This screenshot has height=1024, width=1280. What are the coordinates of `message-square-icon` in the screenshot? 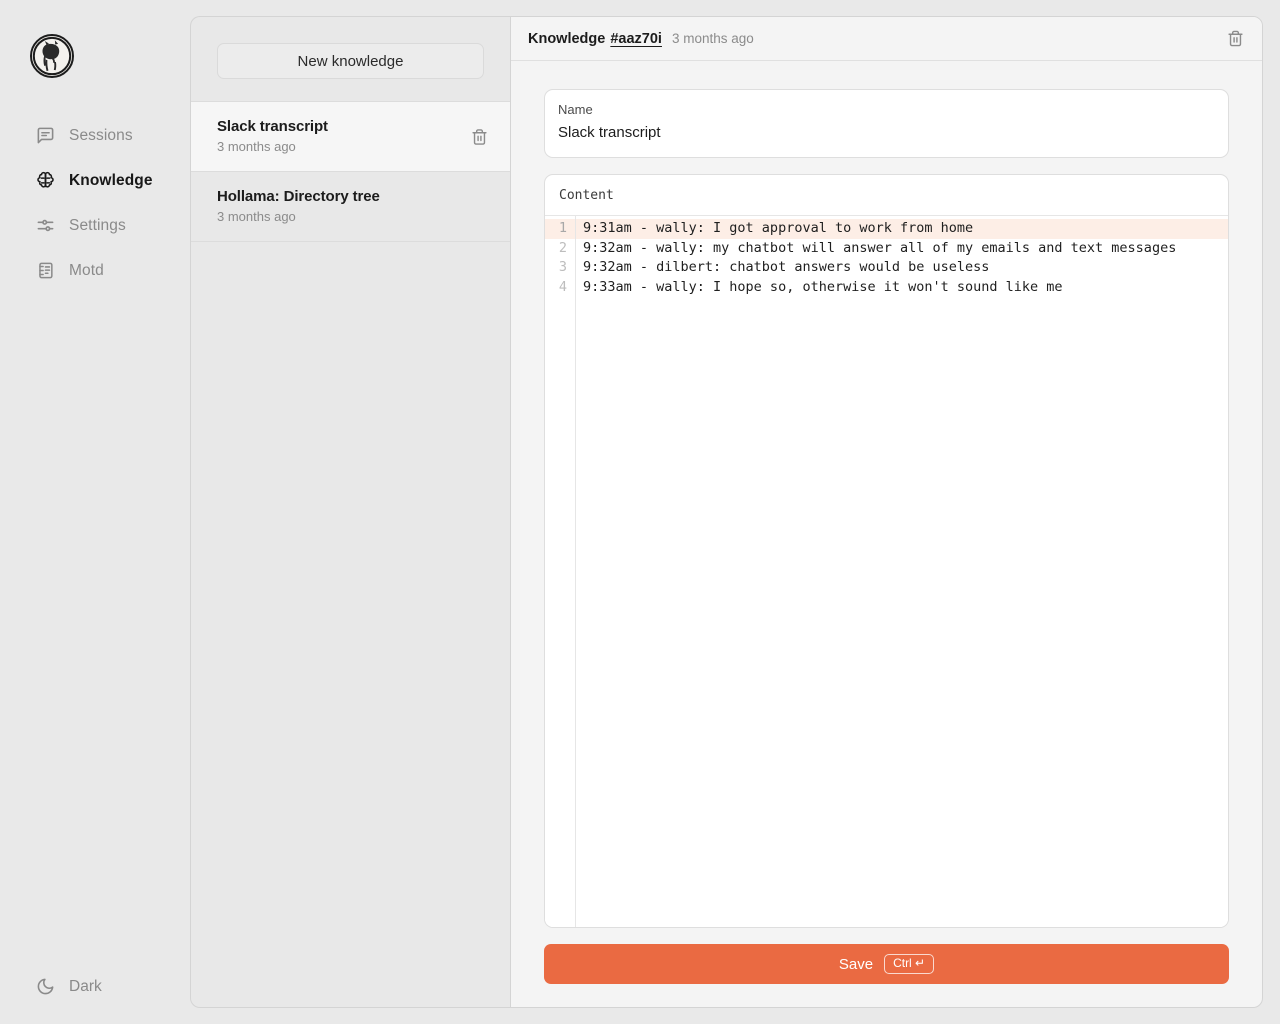 It's located at (45, 135).